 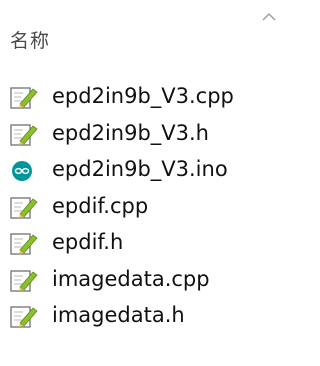 What do you see at coordinates (22, 171) in the screenshot?
I see `arduino-file-icon` at bounding box center [22, 171].